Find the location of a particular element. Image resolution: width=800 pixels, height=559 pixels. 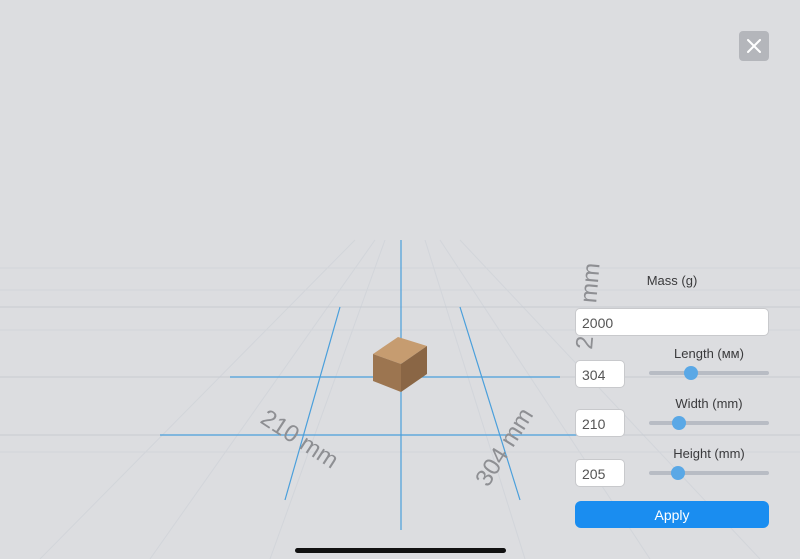

length-slider-track is located at coordinates (709, 373).